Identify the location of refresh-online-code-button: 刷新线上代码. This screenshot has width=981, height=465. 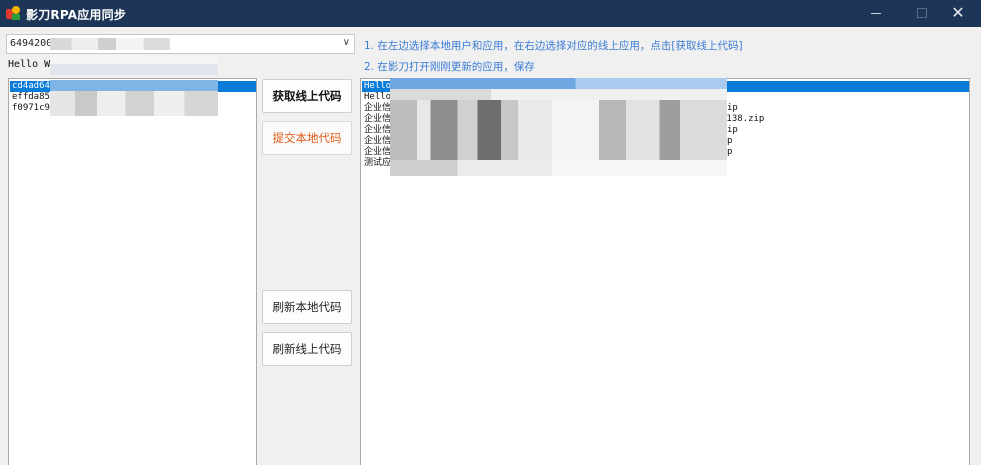
(307, 349).